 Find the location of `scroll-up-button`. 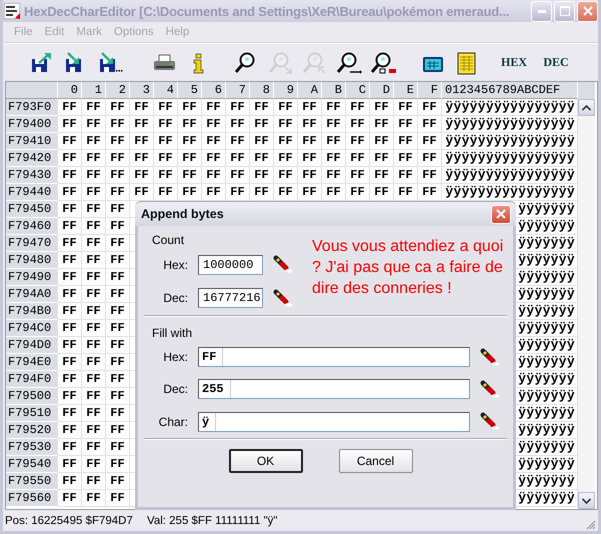

scroll-up-button is located at coordinates (586, 107).